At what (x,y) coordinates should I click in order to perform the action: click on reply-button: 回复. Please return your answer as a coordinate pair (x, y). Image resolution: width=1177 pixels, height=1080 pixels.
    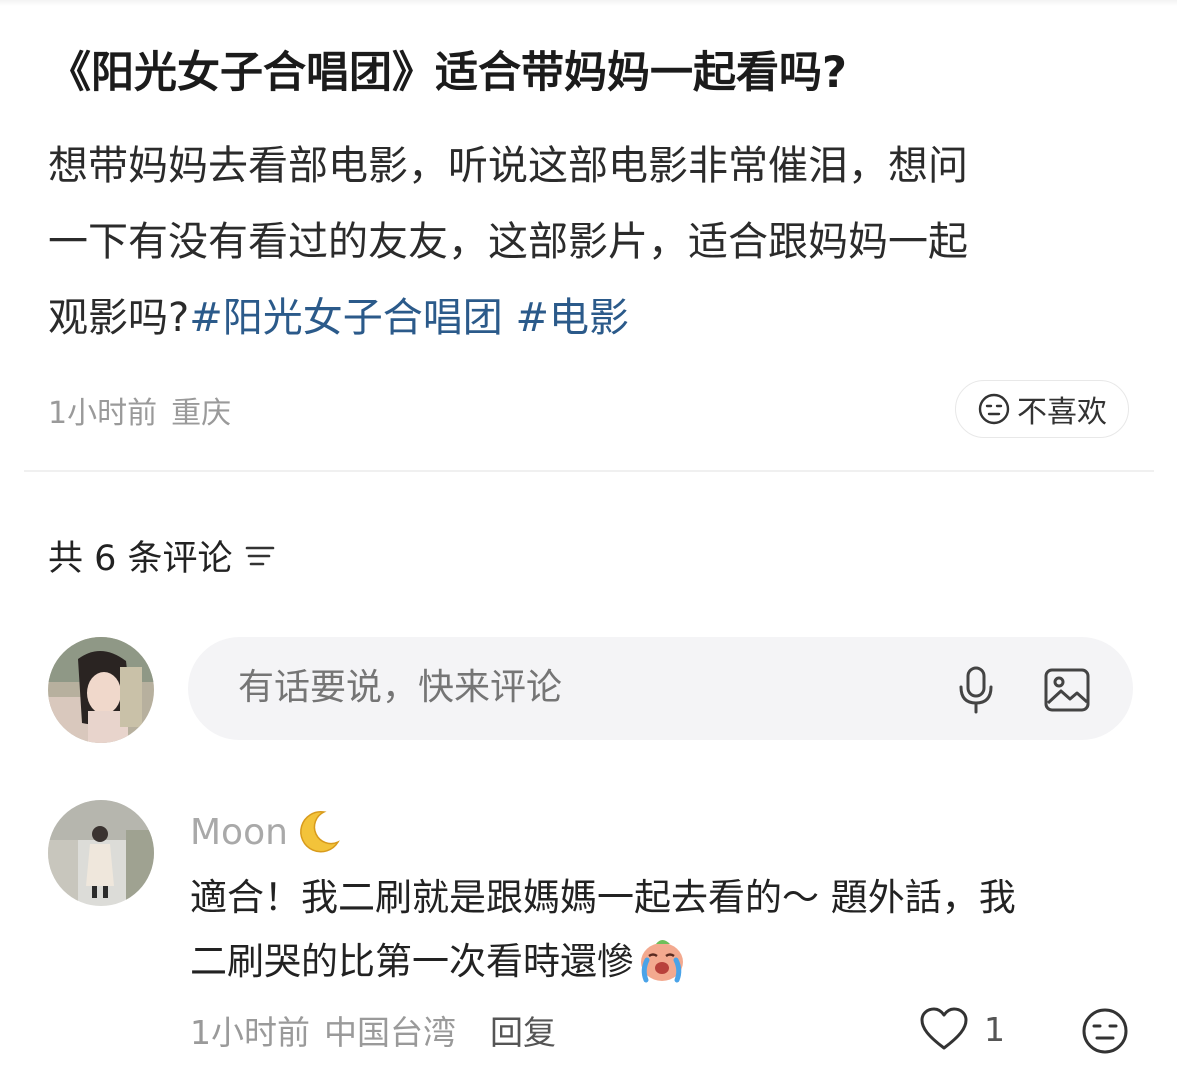
    Looking at the image, I should click on (523, 1032).